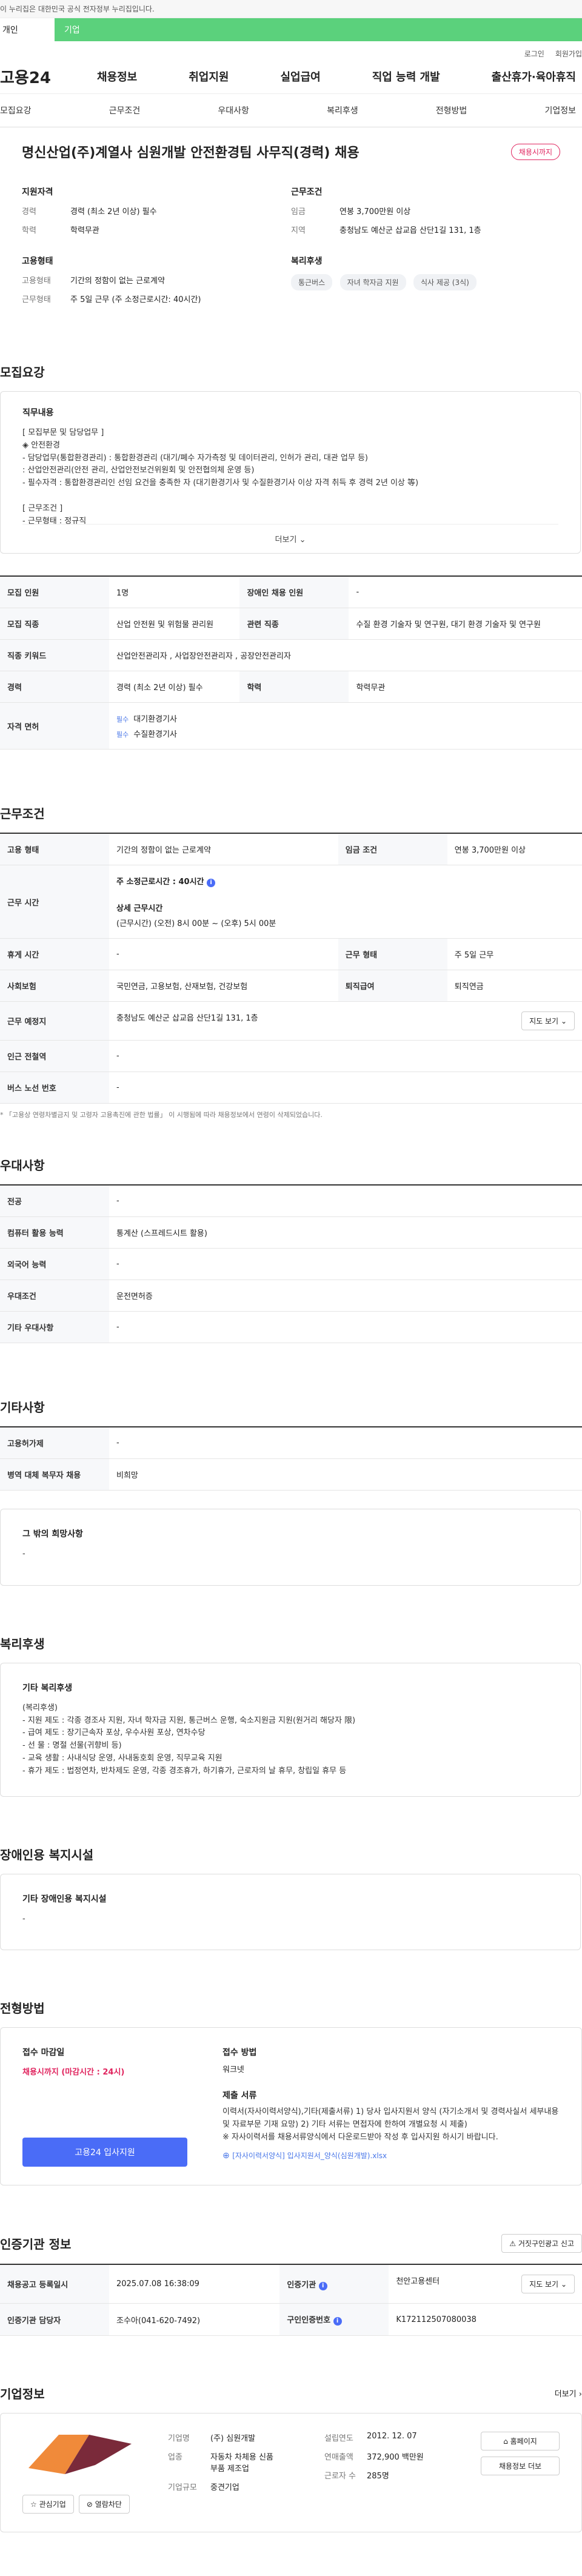 This screenshot has width=582, height=2576. I want to click on sub-nav-workcond: 근무조건, so click(125, 110).